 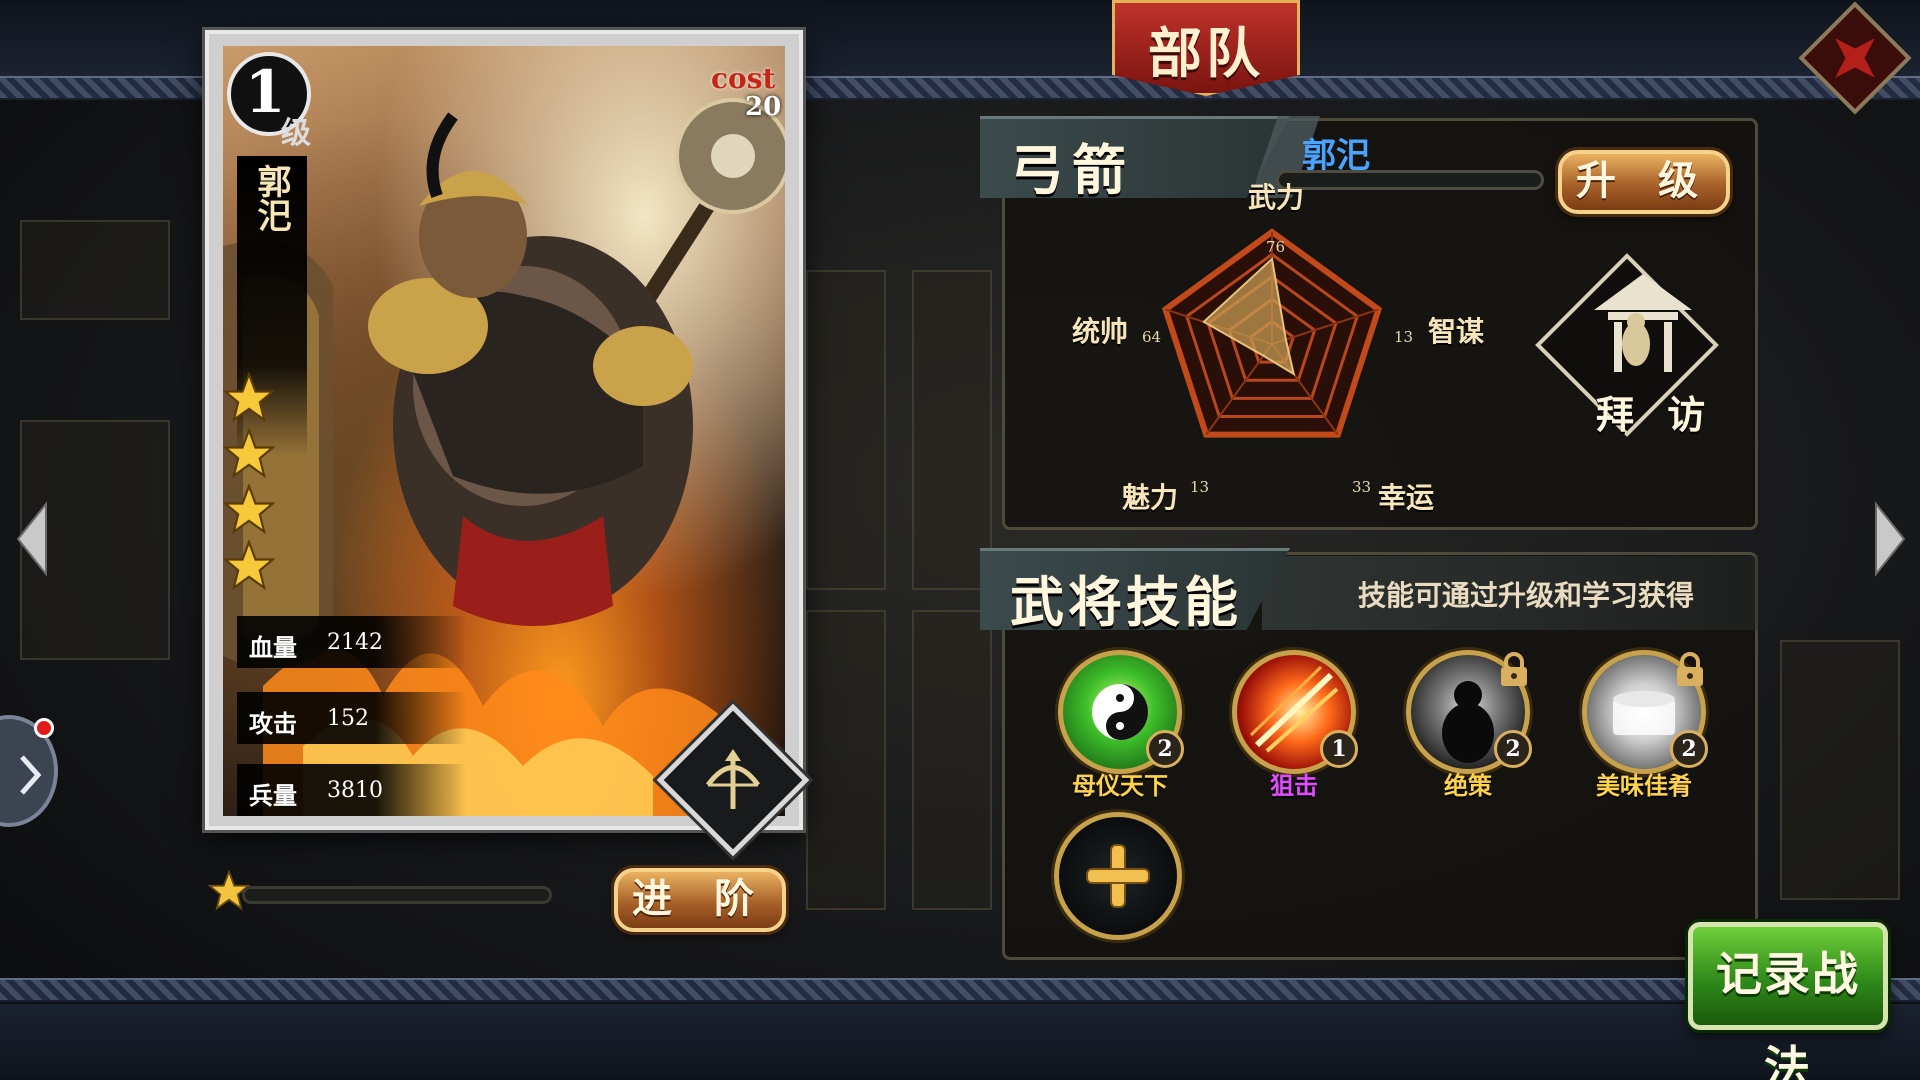 What do you see at coordinates (1644, 725) in the screenshot?
I see `skill-slot: 2 美味佳肴` at bounding box center [1644, 725].